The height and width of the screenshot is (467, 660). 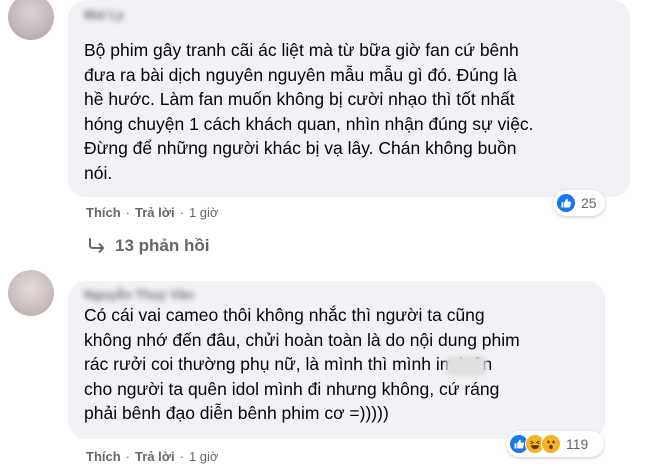 I want to click on comment-author: Mai Ly, so click(x=104, y=14).